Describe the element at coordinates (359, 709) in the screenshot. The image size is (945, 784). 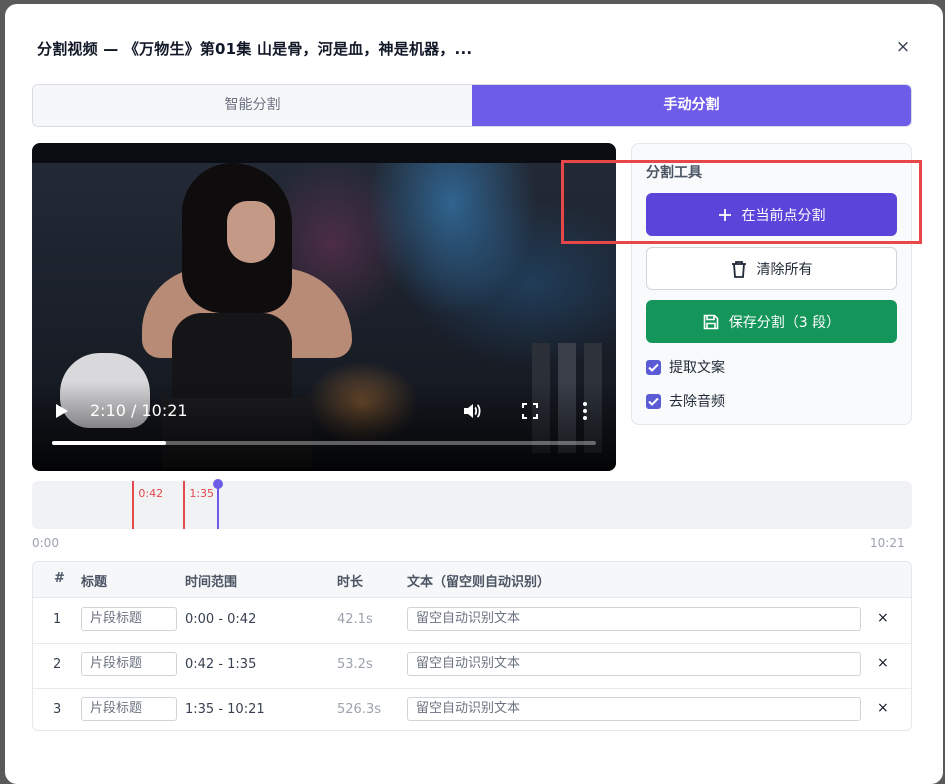
I see `row-duration: 526.3s` at that location.